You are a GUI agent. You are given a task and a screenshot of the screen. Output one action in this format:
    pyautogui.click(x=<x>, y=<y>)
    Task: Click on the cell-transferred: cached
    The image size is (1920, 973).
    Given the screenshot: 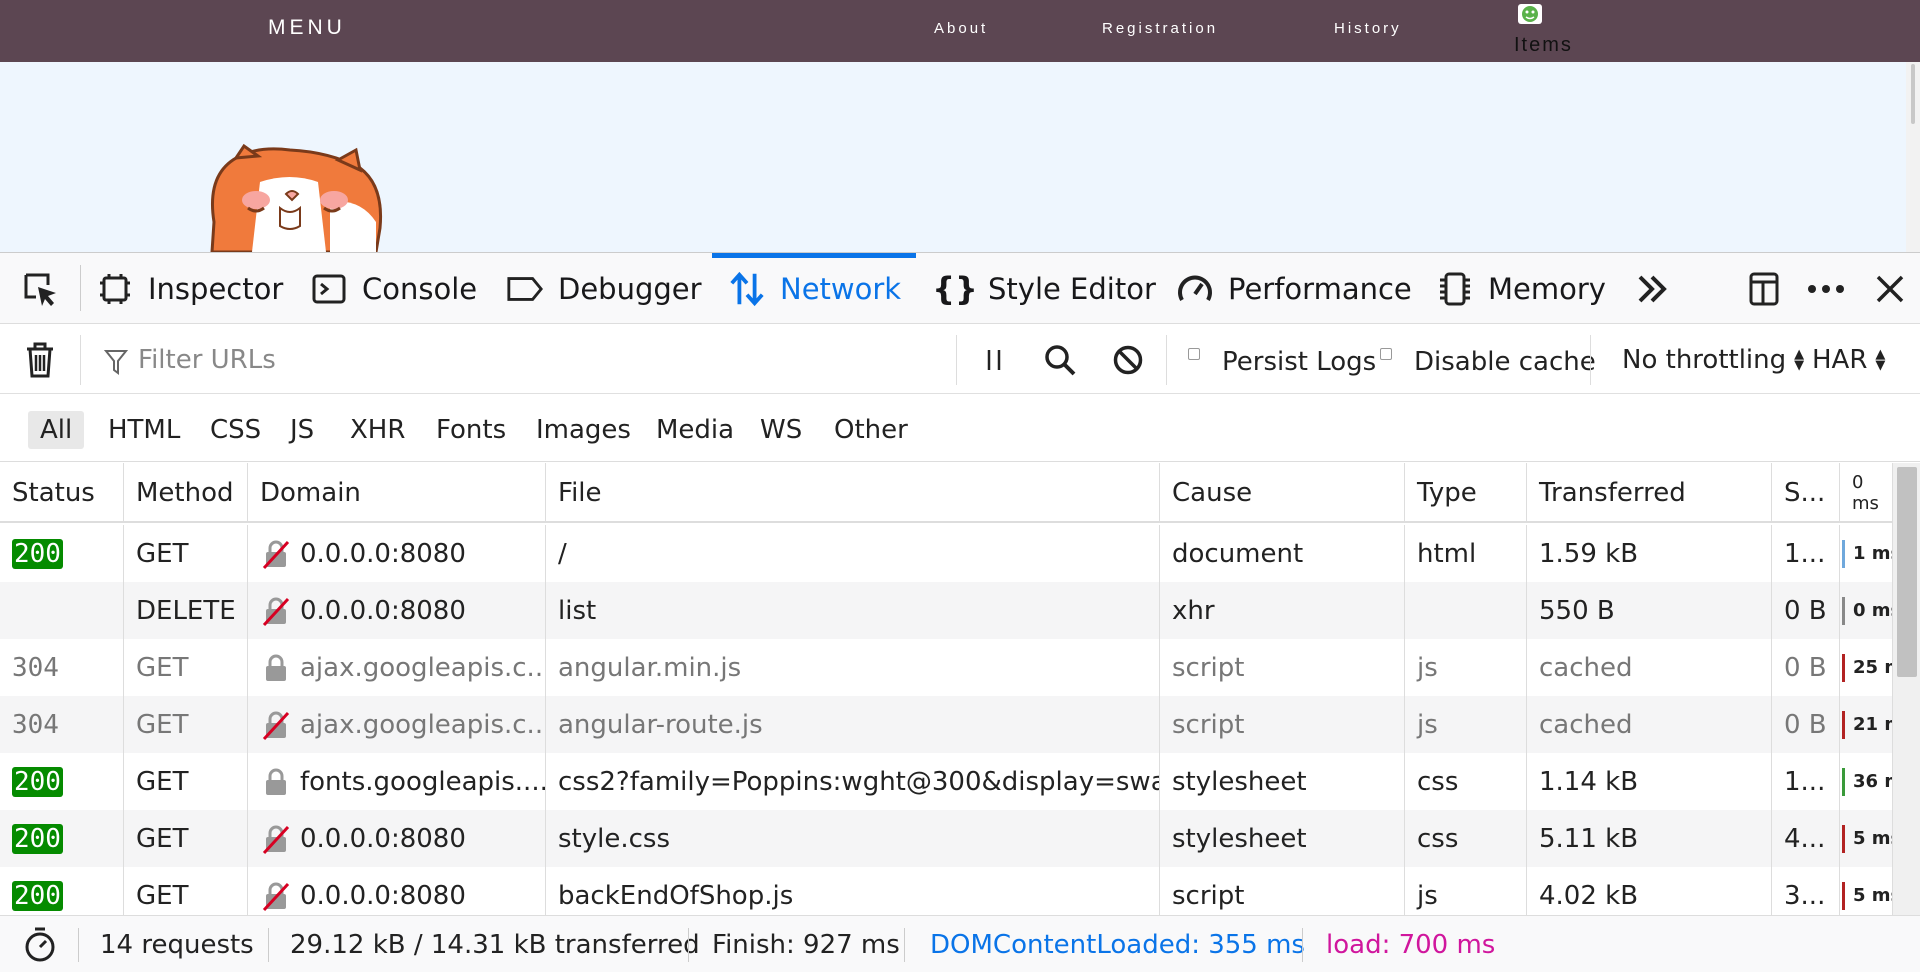 What is the action you would take?
    pyautogui.click(x=1649, y=667)
    